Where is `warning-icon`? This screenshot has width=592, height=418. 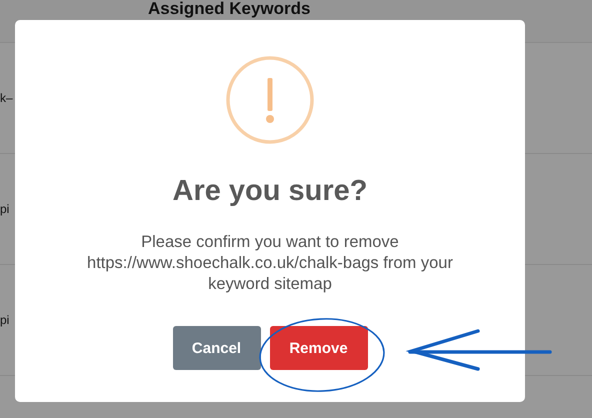 warning-icon is located at coordinates (270, 100).